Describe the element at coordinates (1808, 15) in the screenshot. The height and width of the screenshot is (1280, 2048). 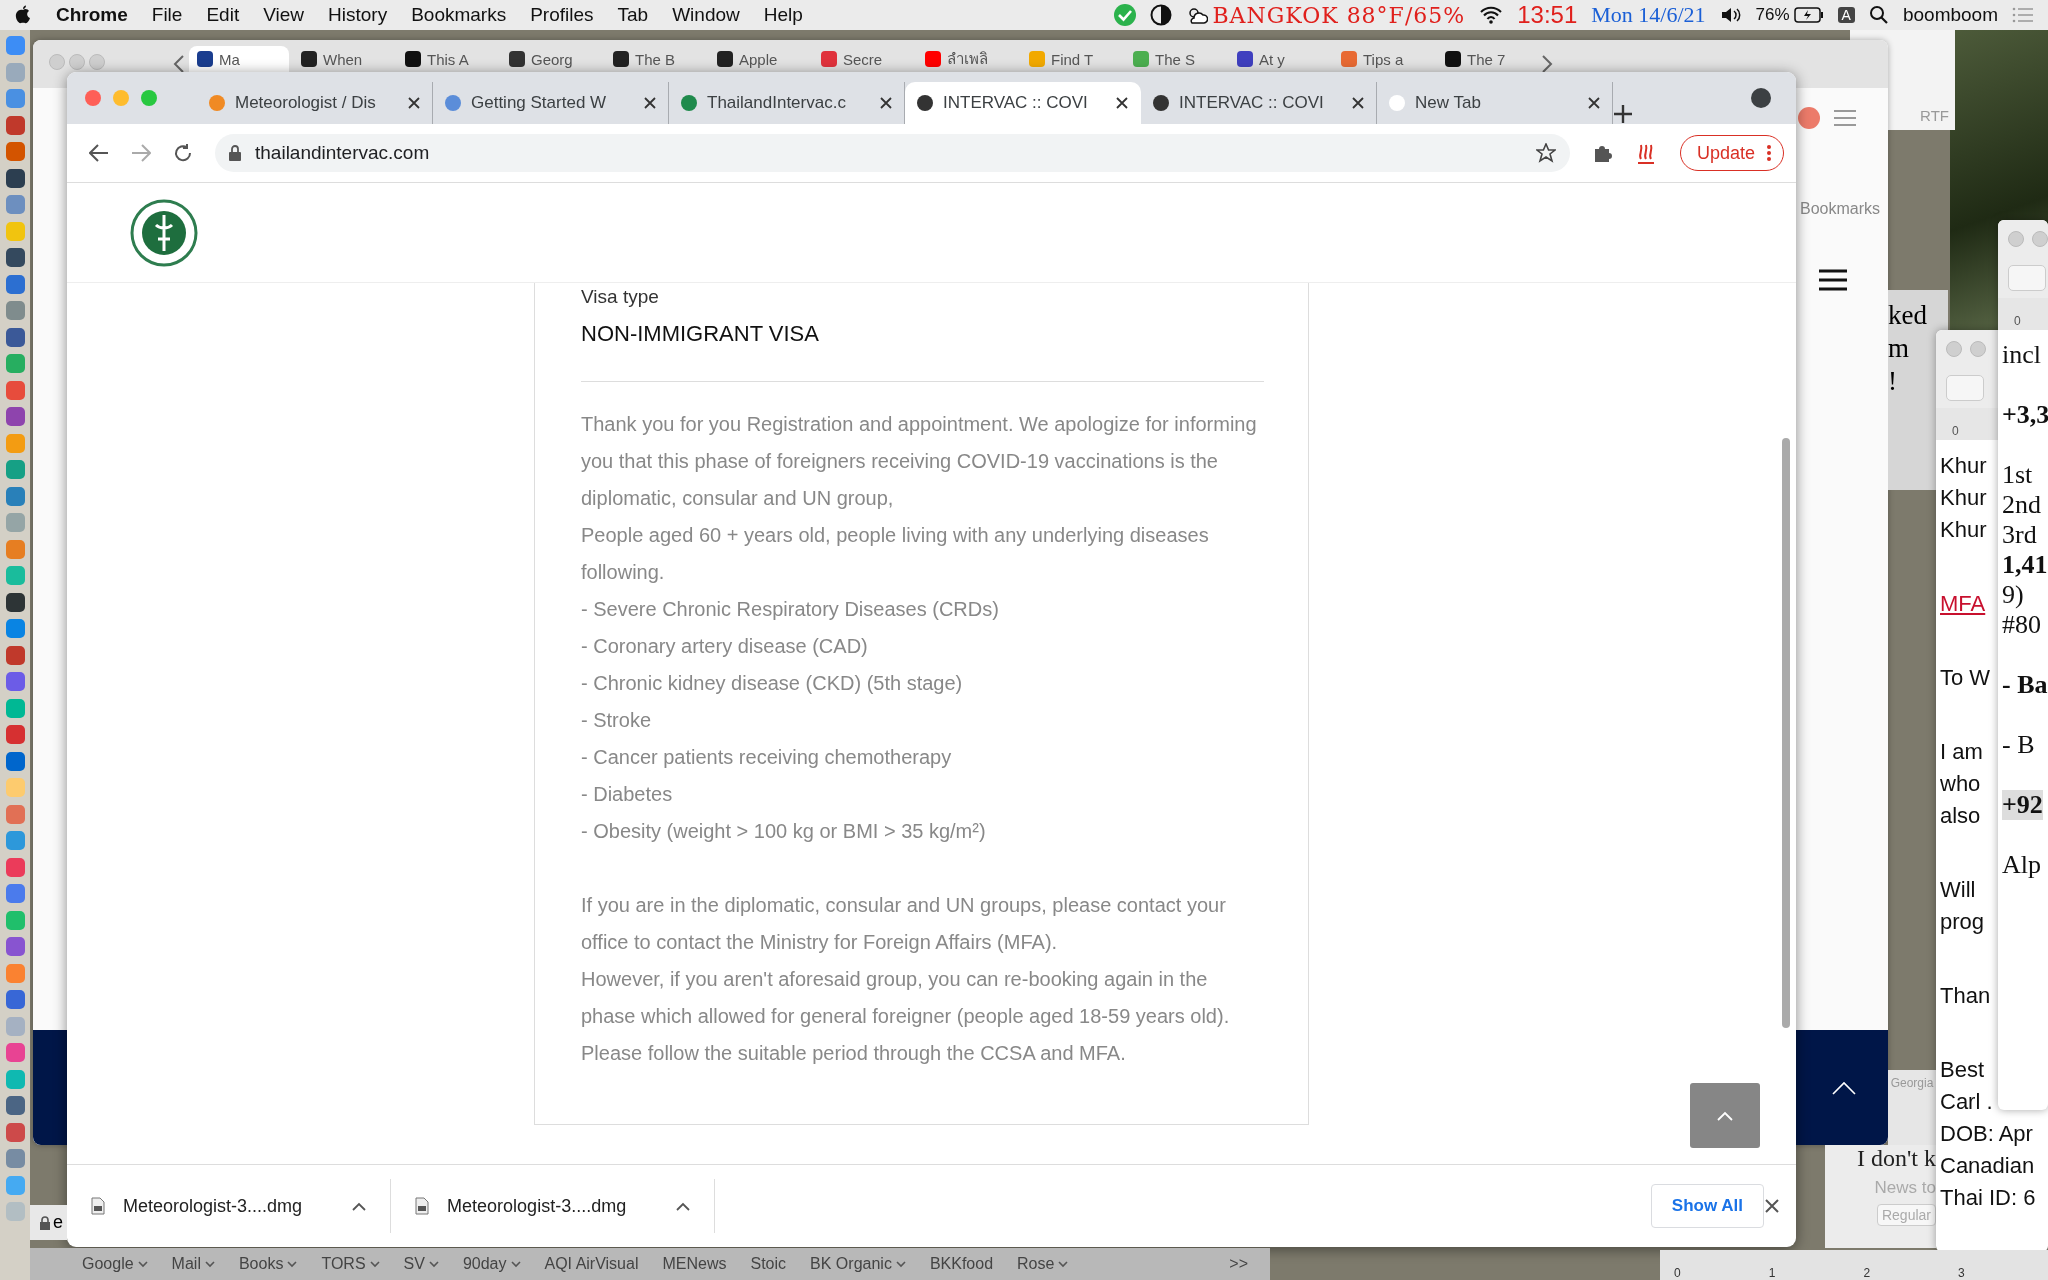
I see `battery-icon` at that location.